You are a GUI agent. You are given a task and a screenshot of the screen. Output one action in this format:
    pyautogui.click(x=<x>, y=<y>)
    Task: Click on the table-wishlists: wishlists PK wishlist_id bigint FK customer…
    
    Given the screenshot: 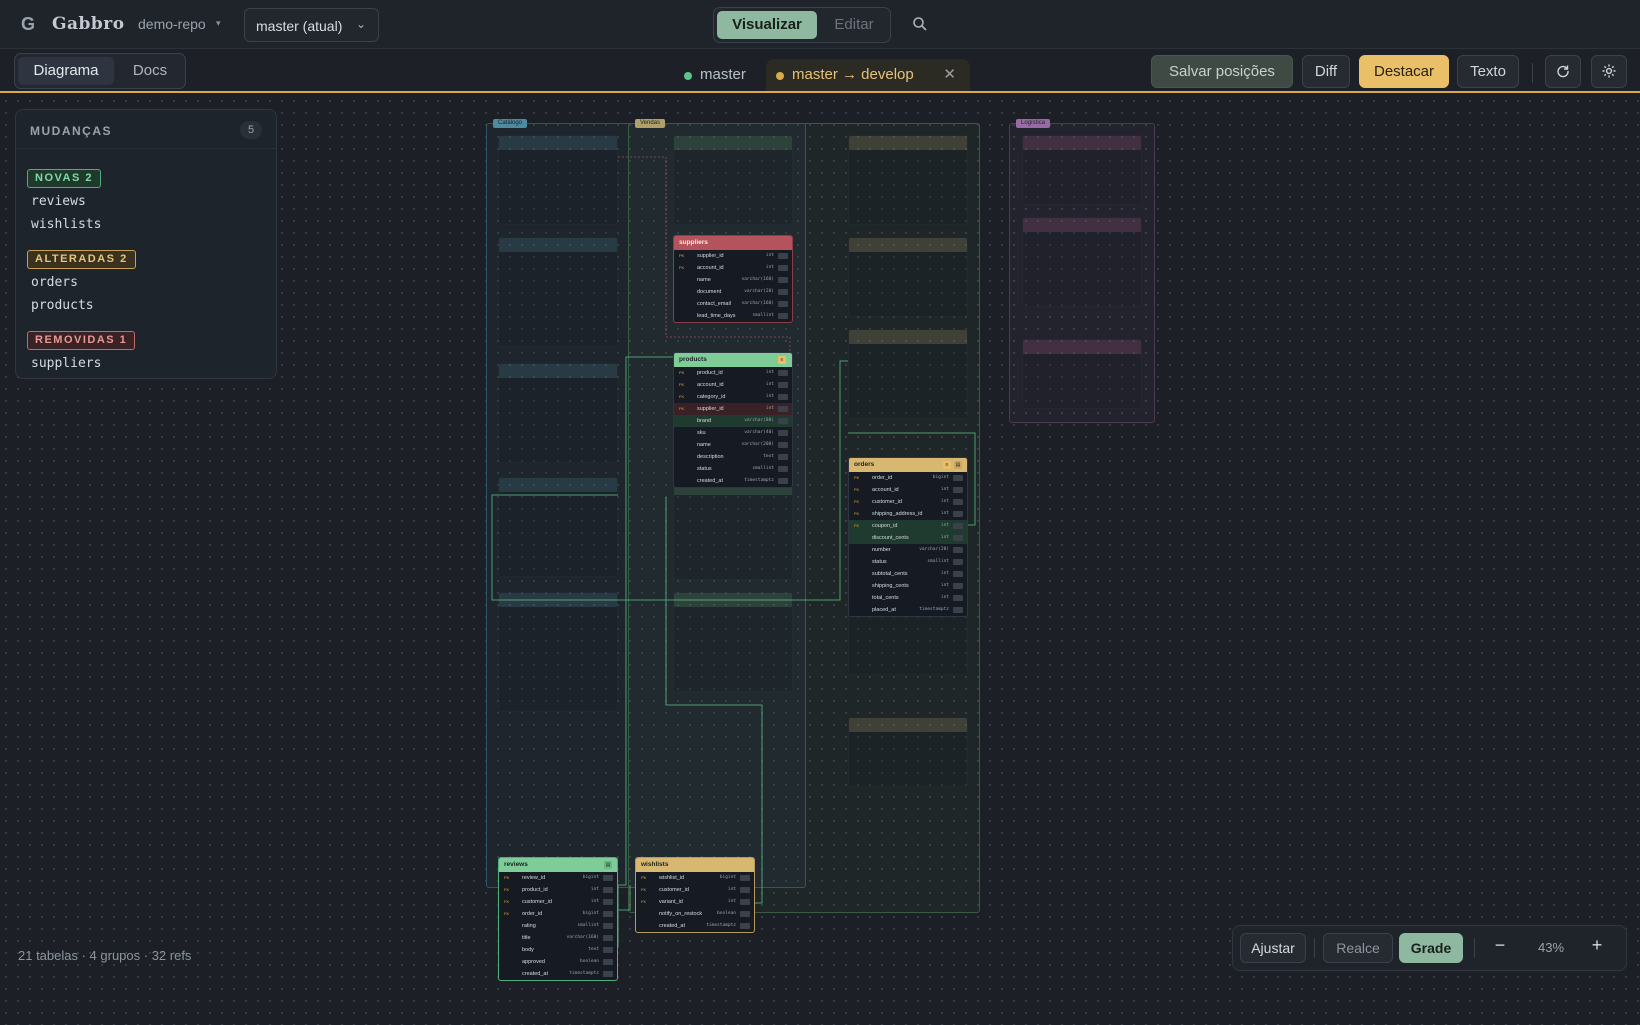 What is the action you would take?
    pyautogui.click(x=695, y=895)
    